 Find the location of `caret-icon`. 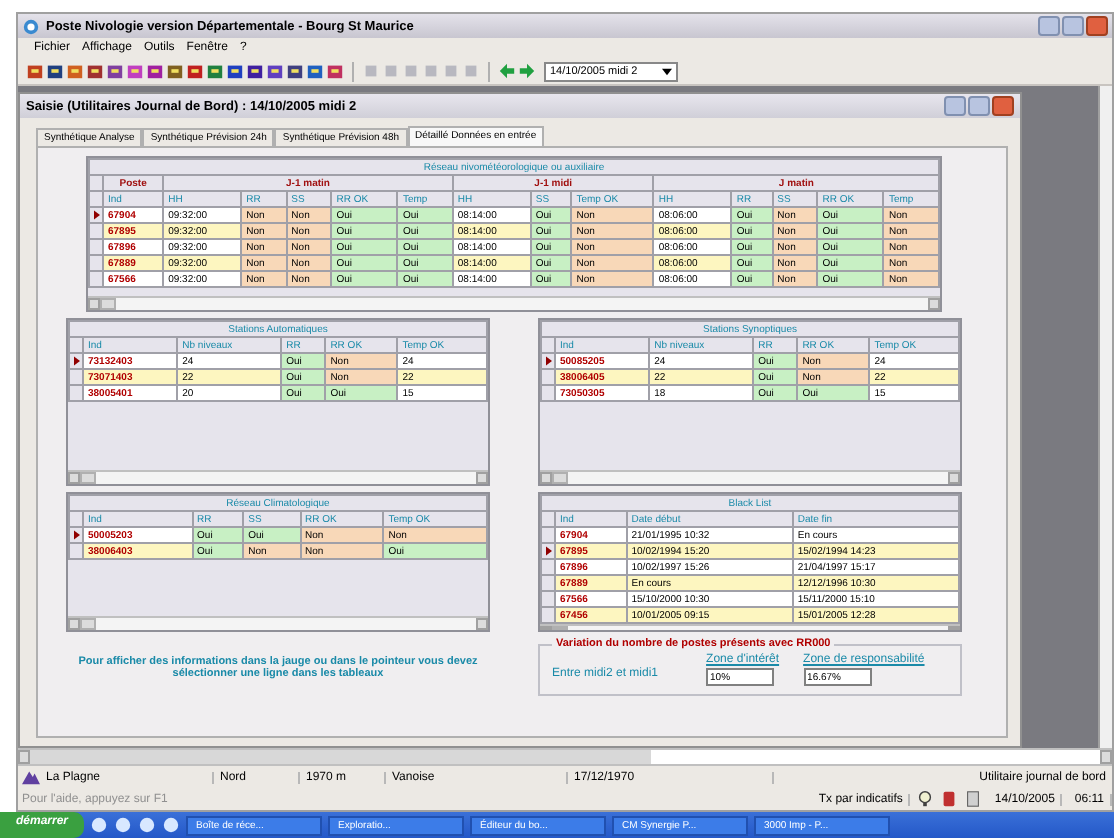

caret-icon is located at coordinates (666, 71).